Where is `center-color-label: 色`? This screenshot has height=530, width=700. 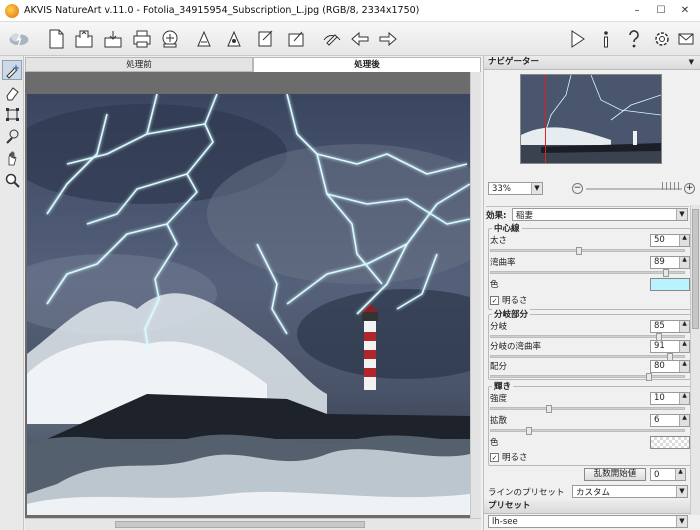
center-color-label: 色 is located at coordinates (494, 285).